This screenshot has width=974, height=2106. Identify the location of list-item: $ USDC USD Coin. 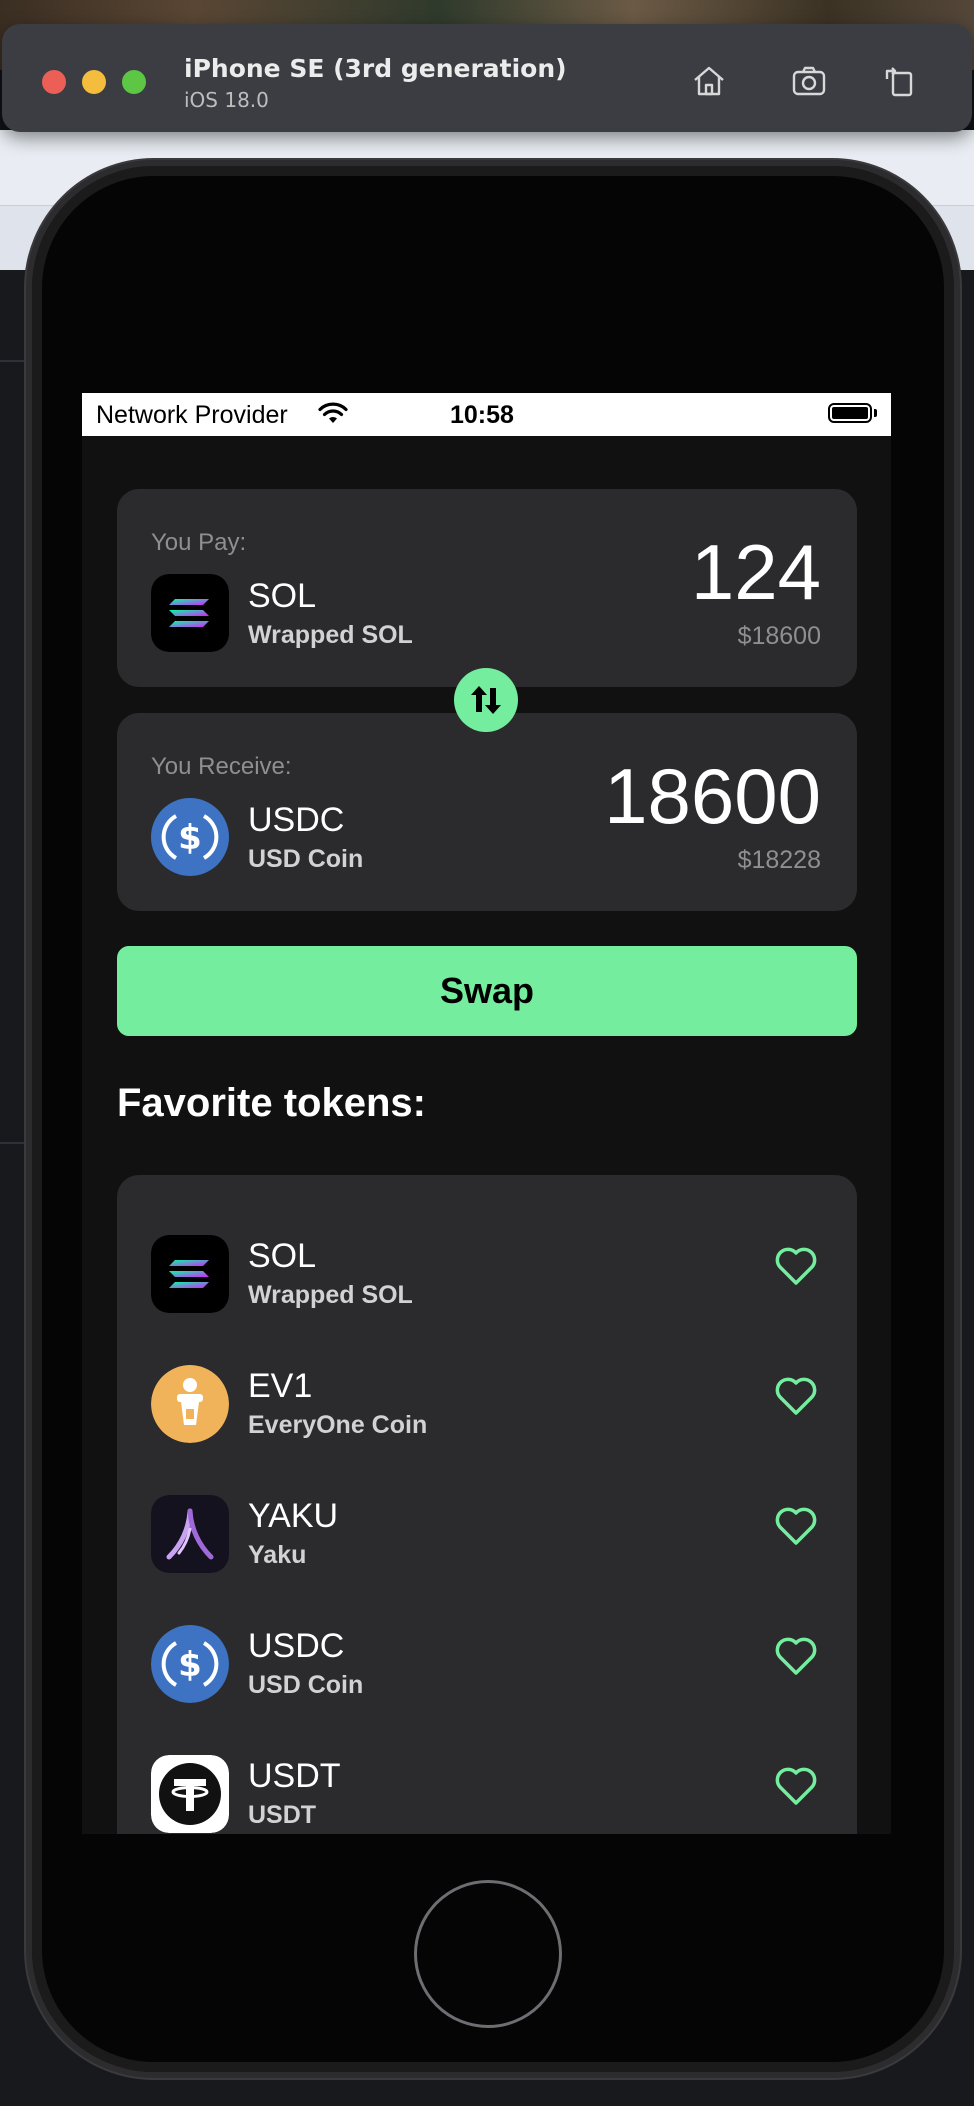
(487, 1680).